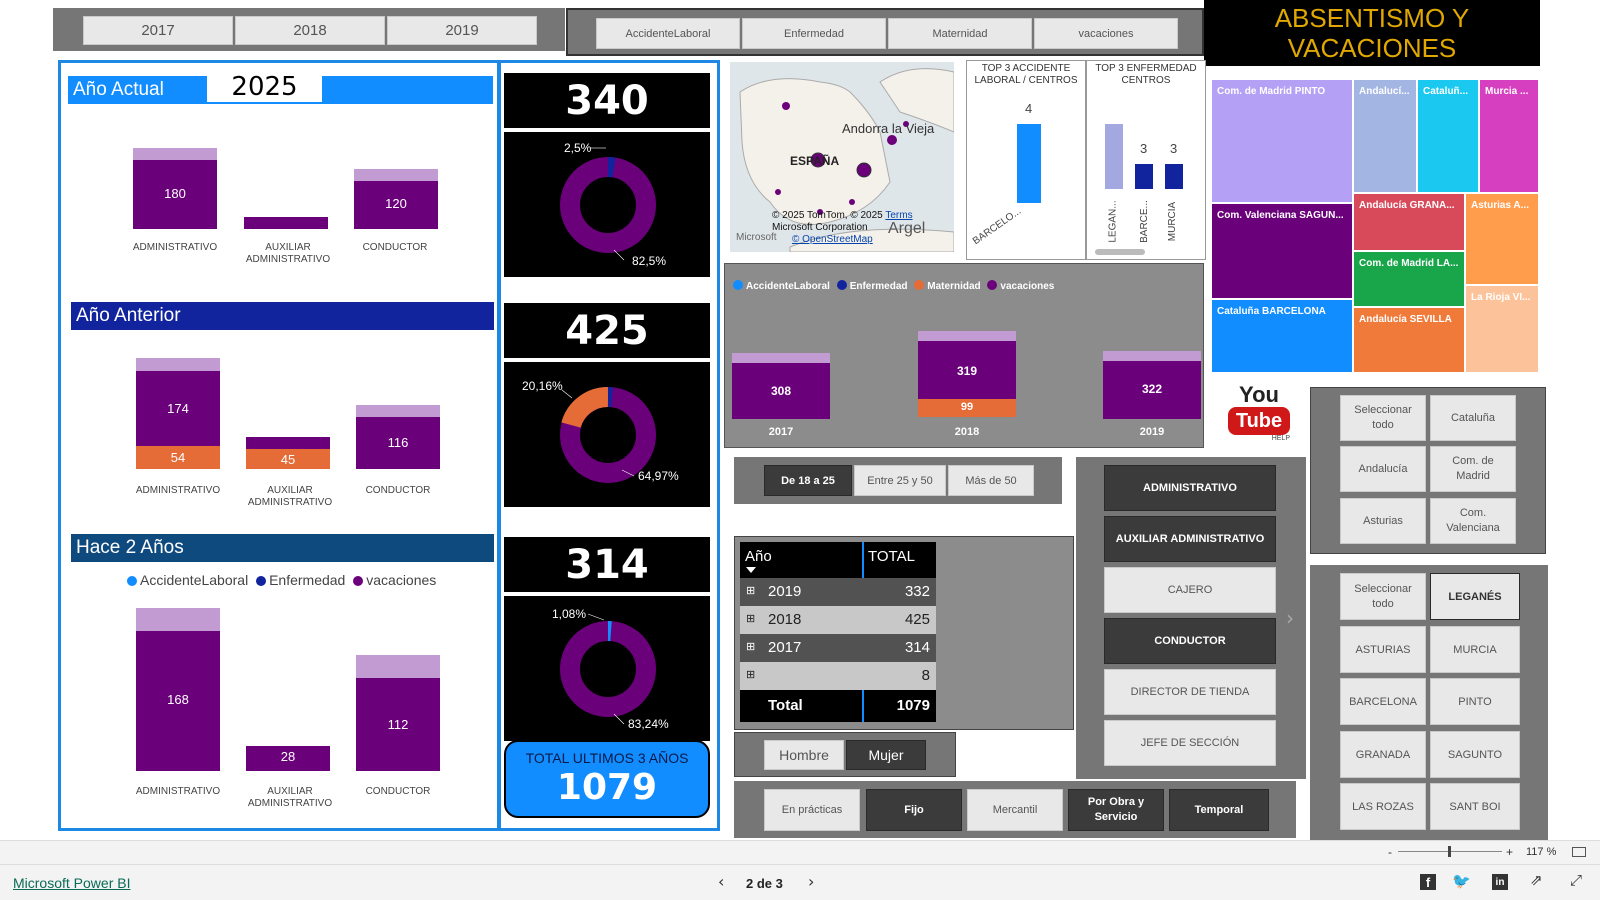 The height and width of the screenshot is (900, 1600). Describe the element at coordinates (781, 391) in the screenshot. I see `bar-label: 308` at that location.